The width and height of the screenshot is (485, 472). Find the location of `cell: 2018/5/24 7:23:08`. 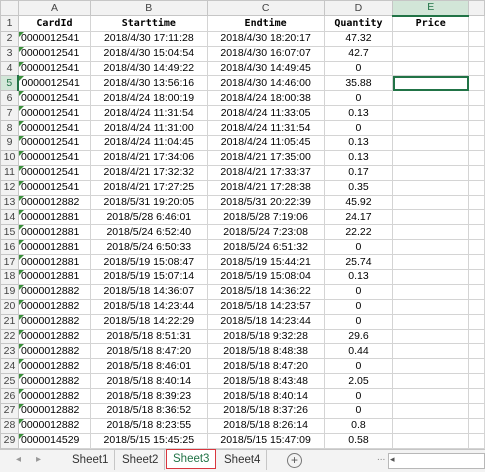

cell: 2018/5/24 7:23:08 is located at coordinates (265, 232).